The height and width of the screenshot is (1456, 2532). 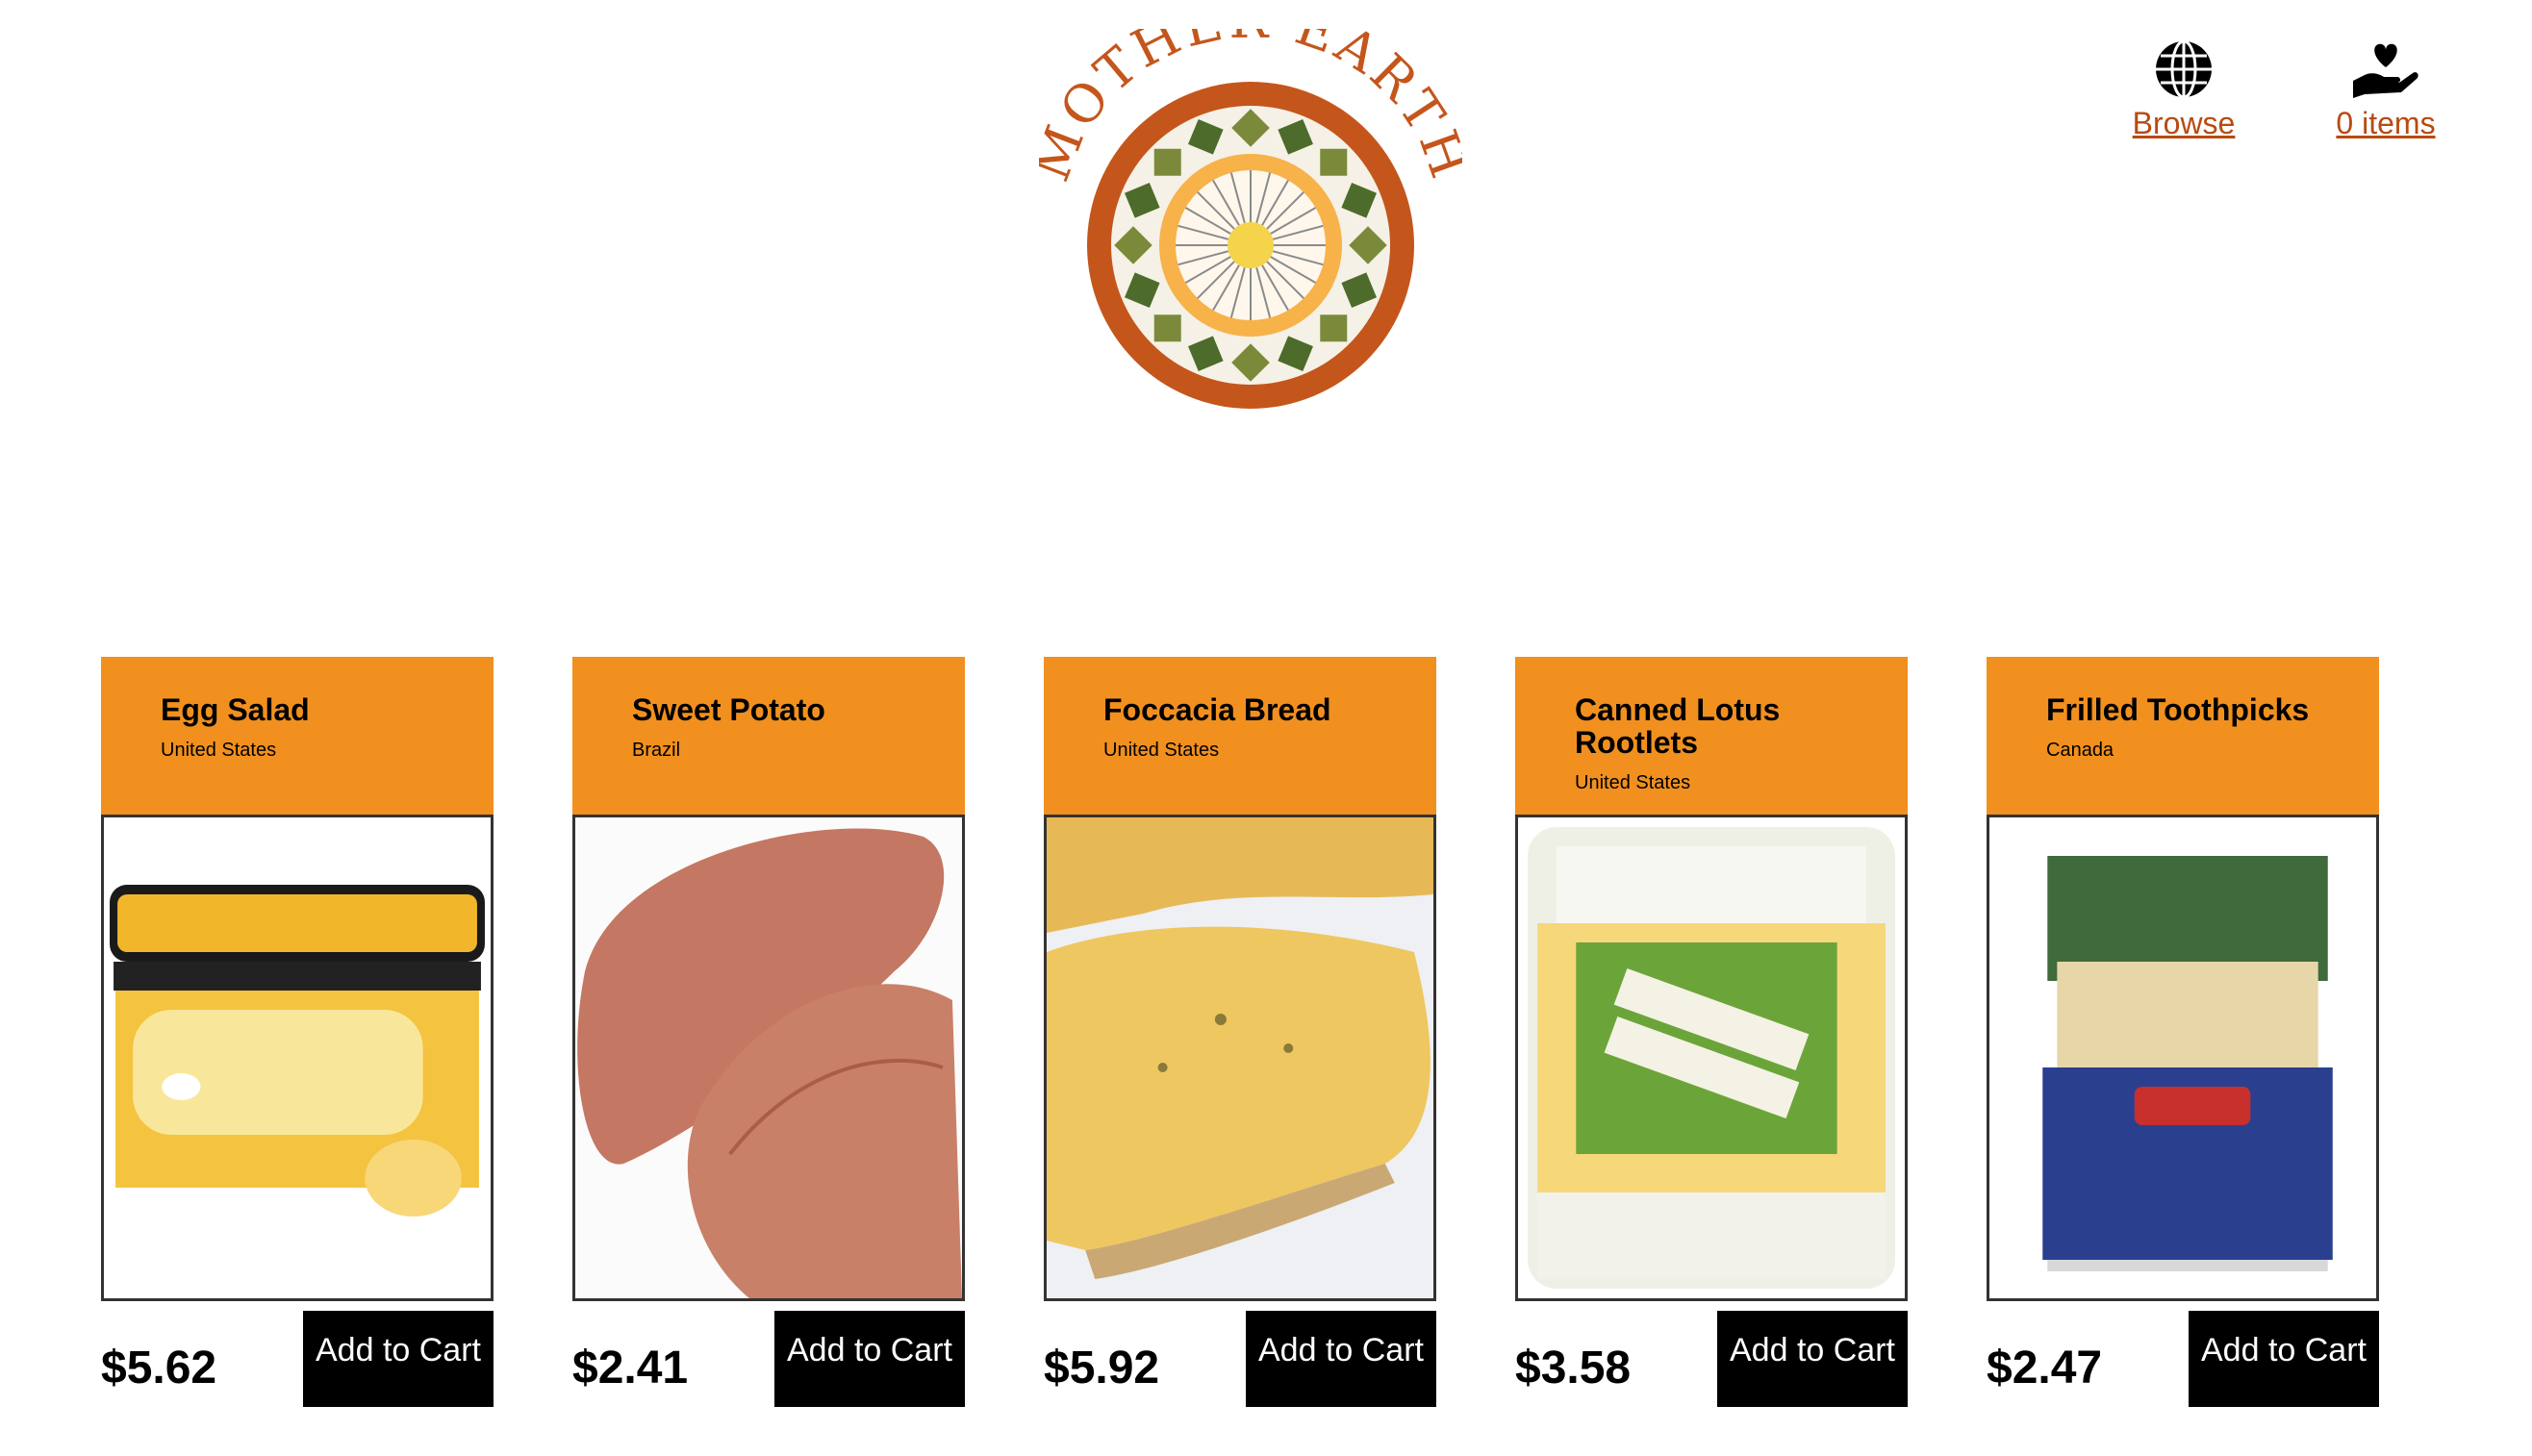 I want to click on card-header: Canned Lotus Rootlets United States, so click(x=1711, y=736).